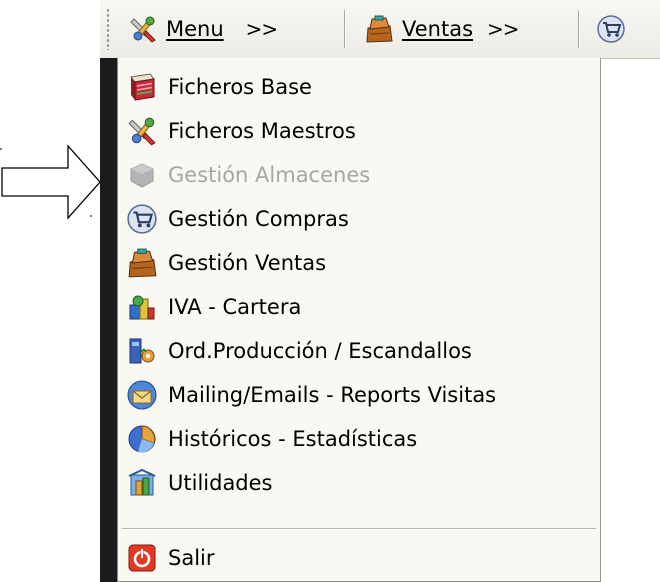 This screenshot has height=582, width=660. Describe the element at coordinates (142, 131) in the screenshot. I see `tools-icon` at that location.